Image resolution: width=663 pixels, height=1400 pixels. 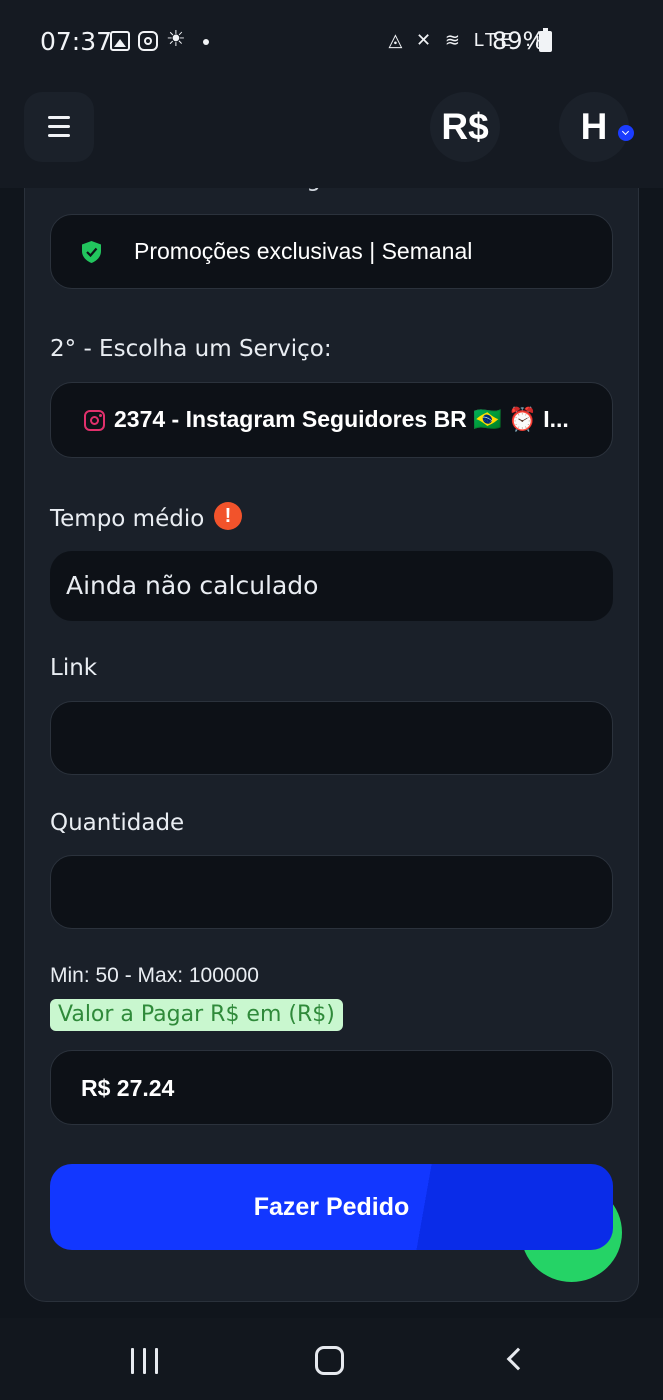 I want to click on home-icon, so click(x=329, y=1360).